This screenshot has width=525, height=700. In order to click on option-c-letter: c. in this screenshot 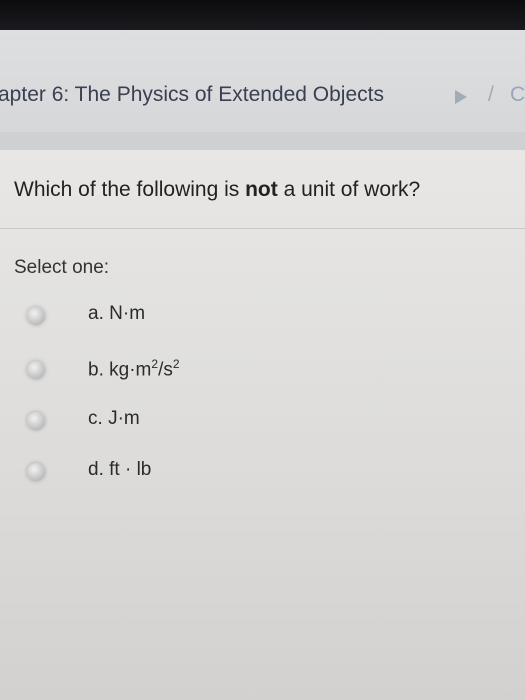, I will do `click(95, 418)`.